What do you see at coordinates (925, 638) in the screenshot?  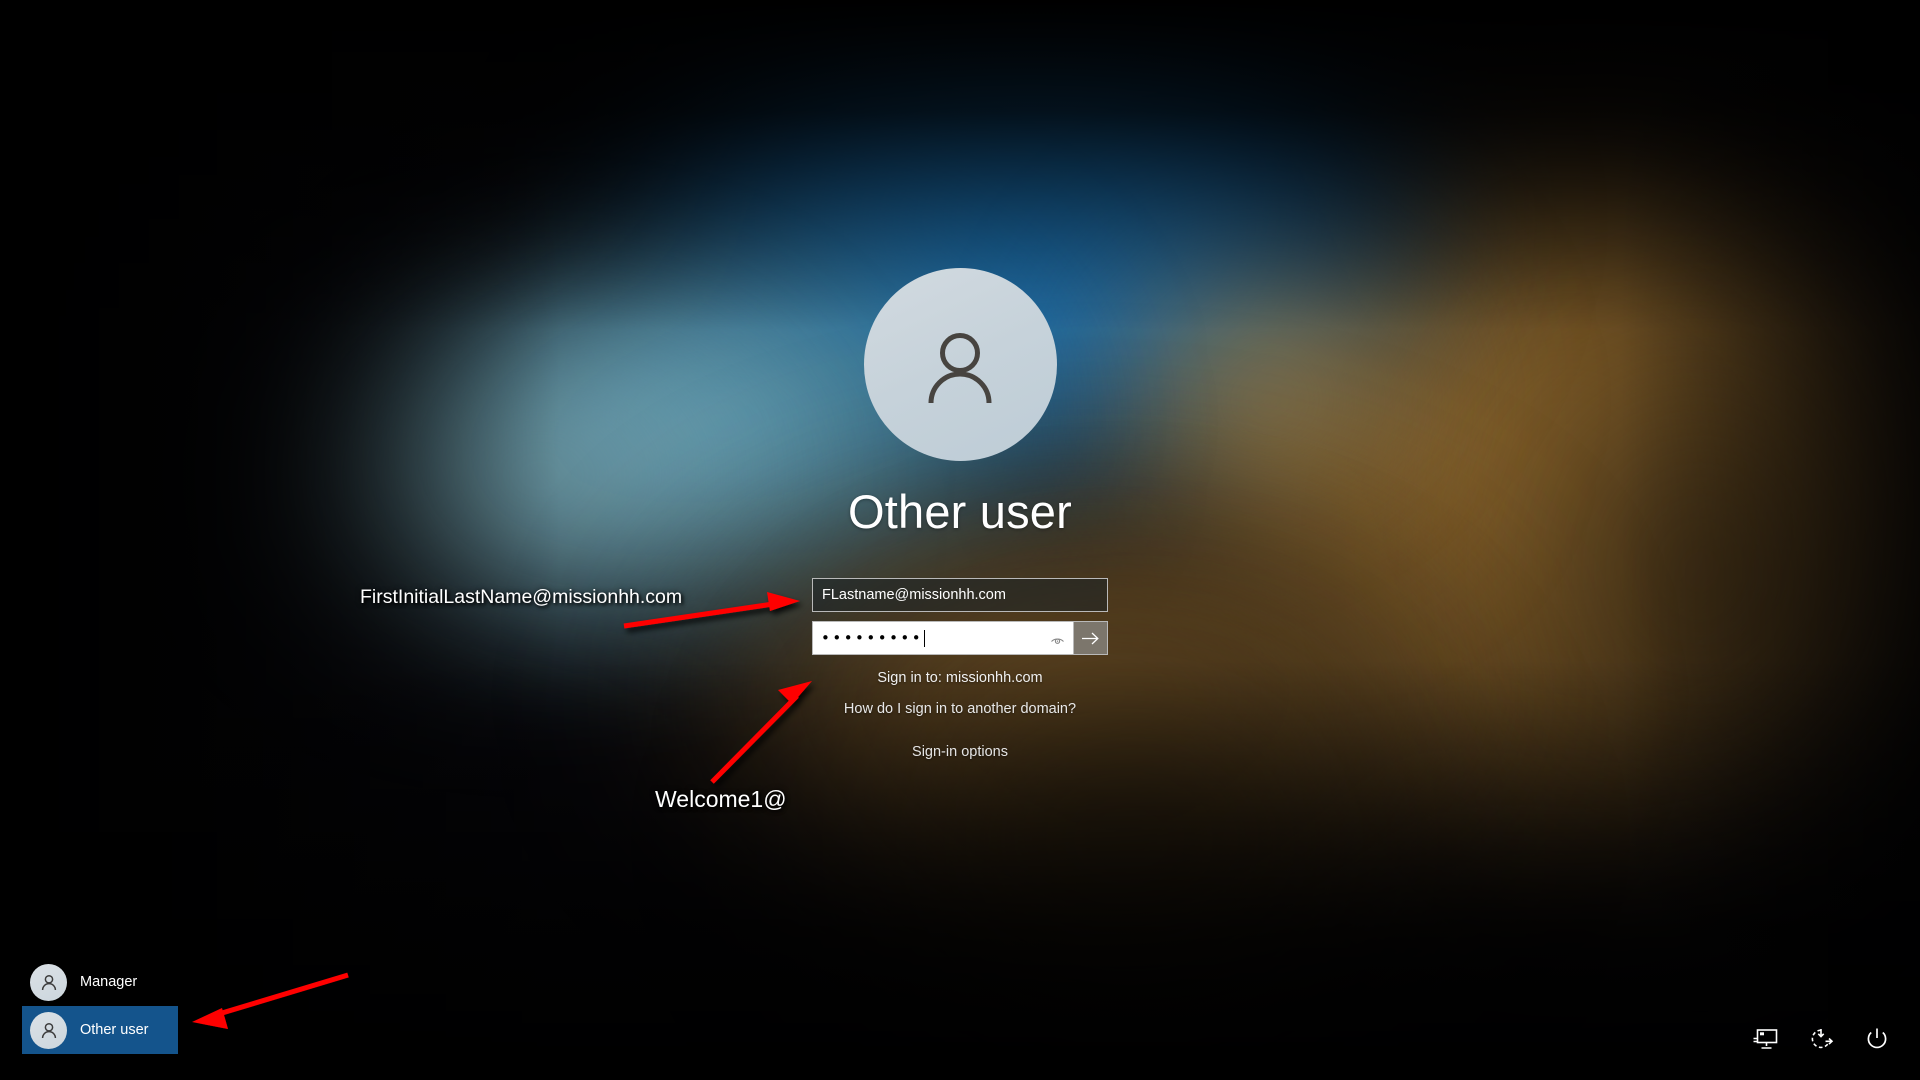 I see `text-caret` at bounding box center [925, 638].